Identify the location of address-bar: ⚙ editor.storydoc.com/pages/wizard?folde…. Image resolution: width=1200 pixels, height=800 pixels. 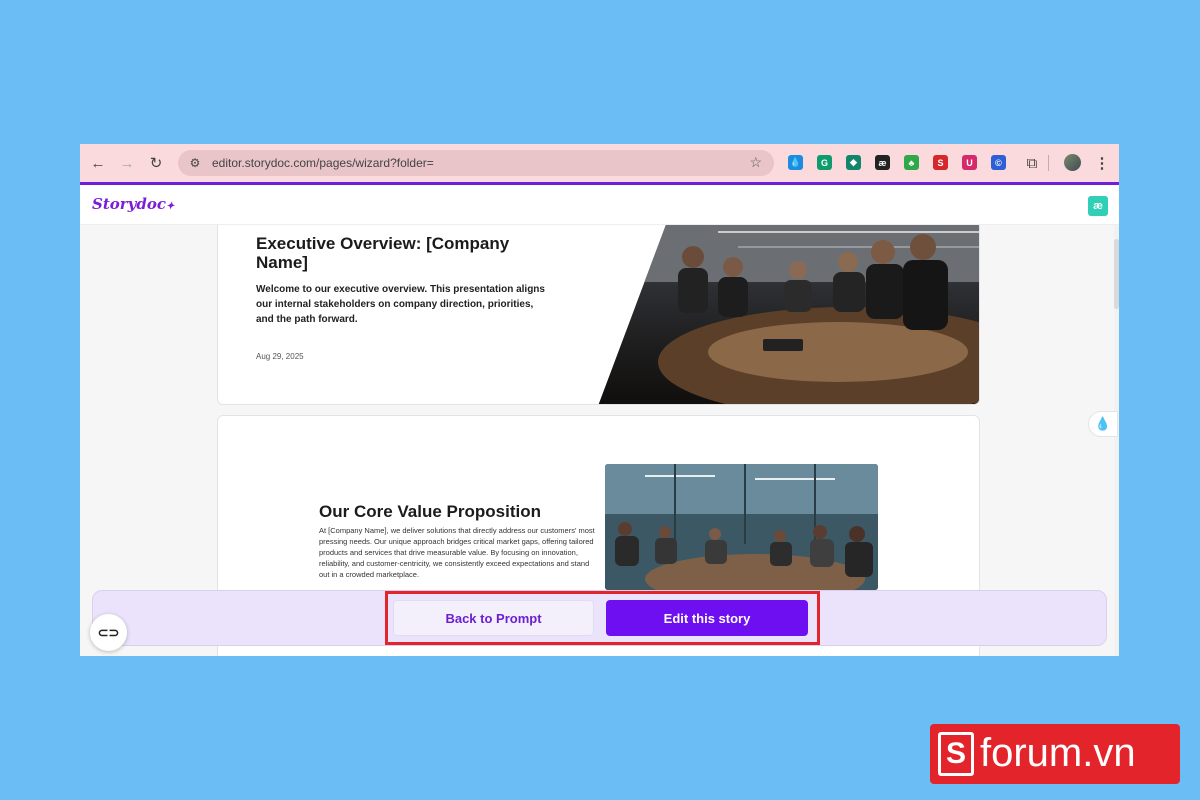
(476, 163).